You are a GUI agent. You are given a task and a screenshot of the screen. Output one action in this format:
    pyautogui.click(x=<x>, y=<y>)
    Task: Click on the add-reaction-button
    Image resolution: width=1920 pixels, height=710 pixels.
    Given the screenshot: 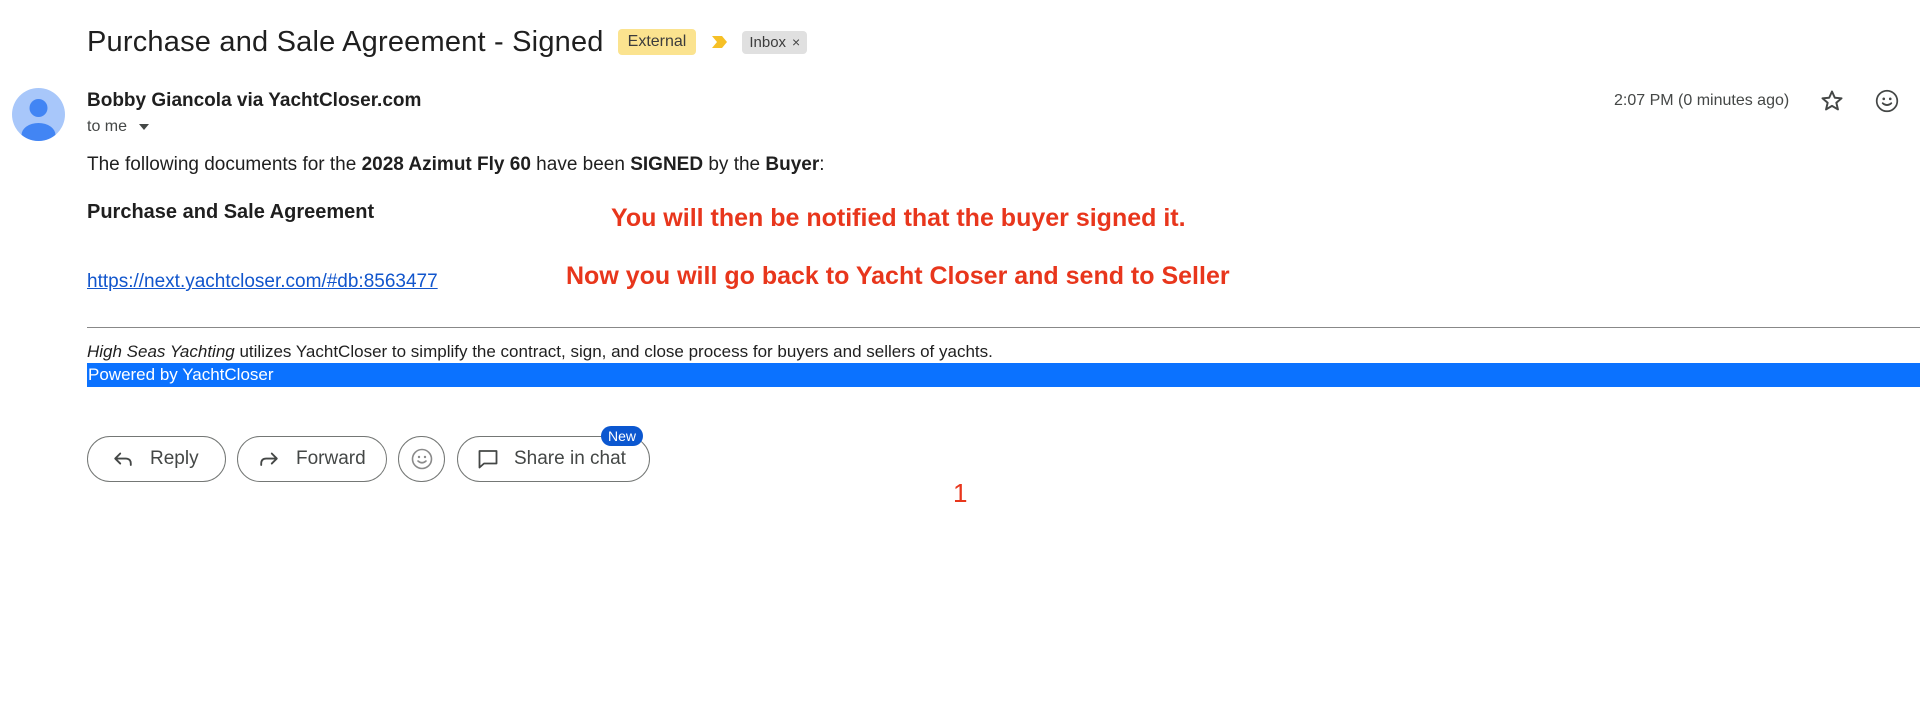 What is the action you would take?
    pyautogui.click(x=421, y=459)
    